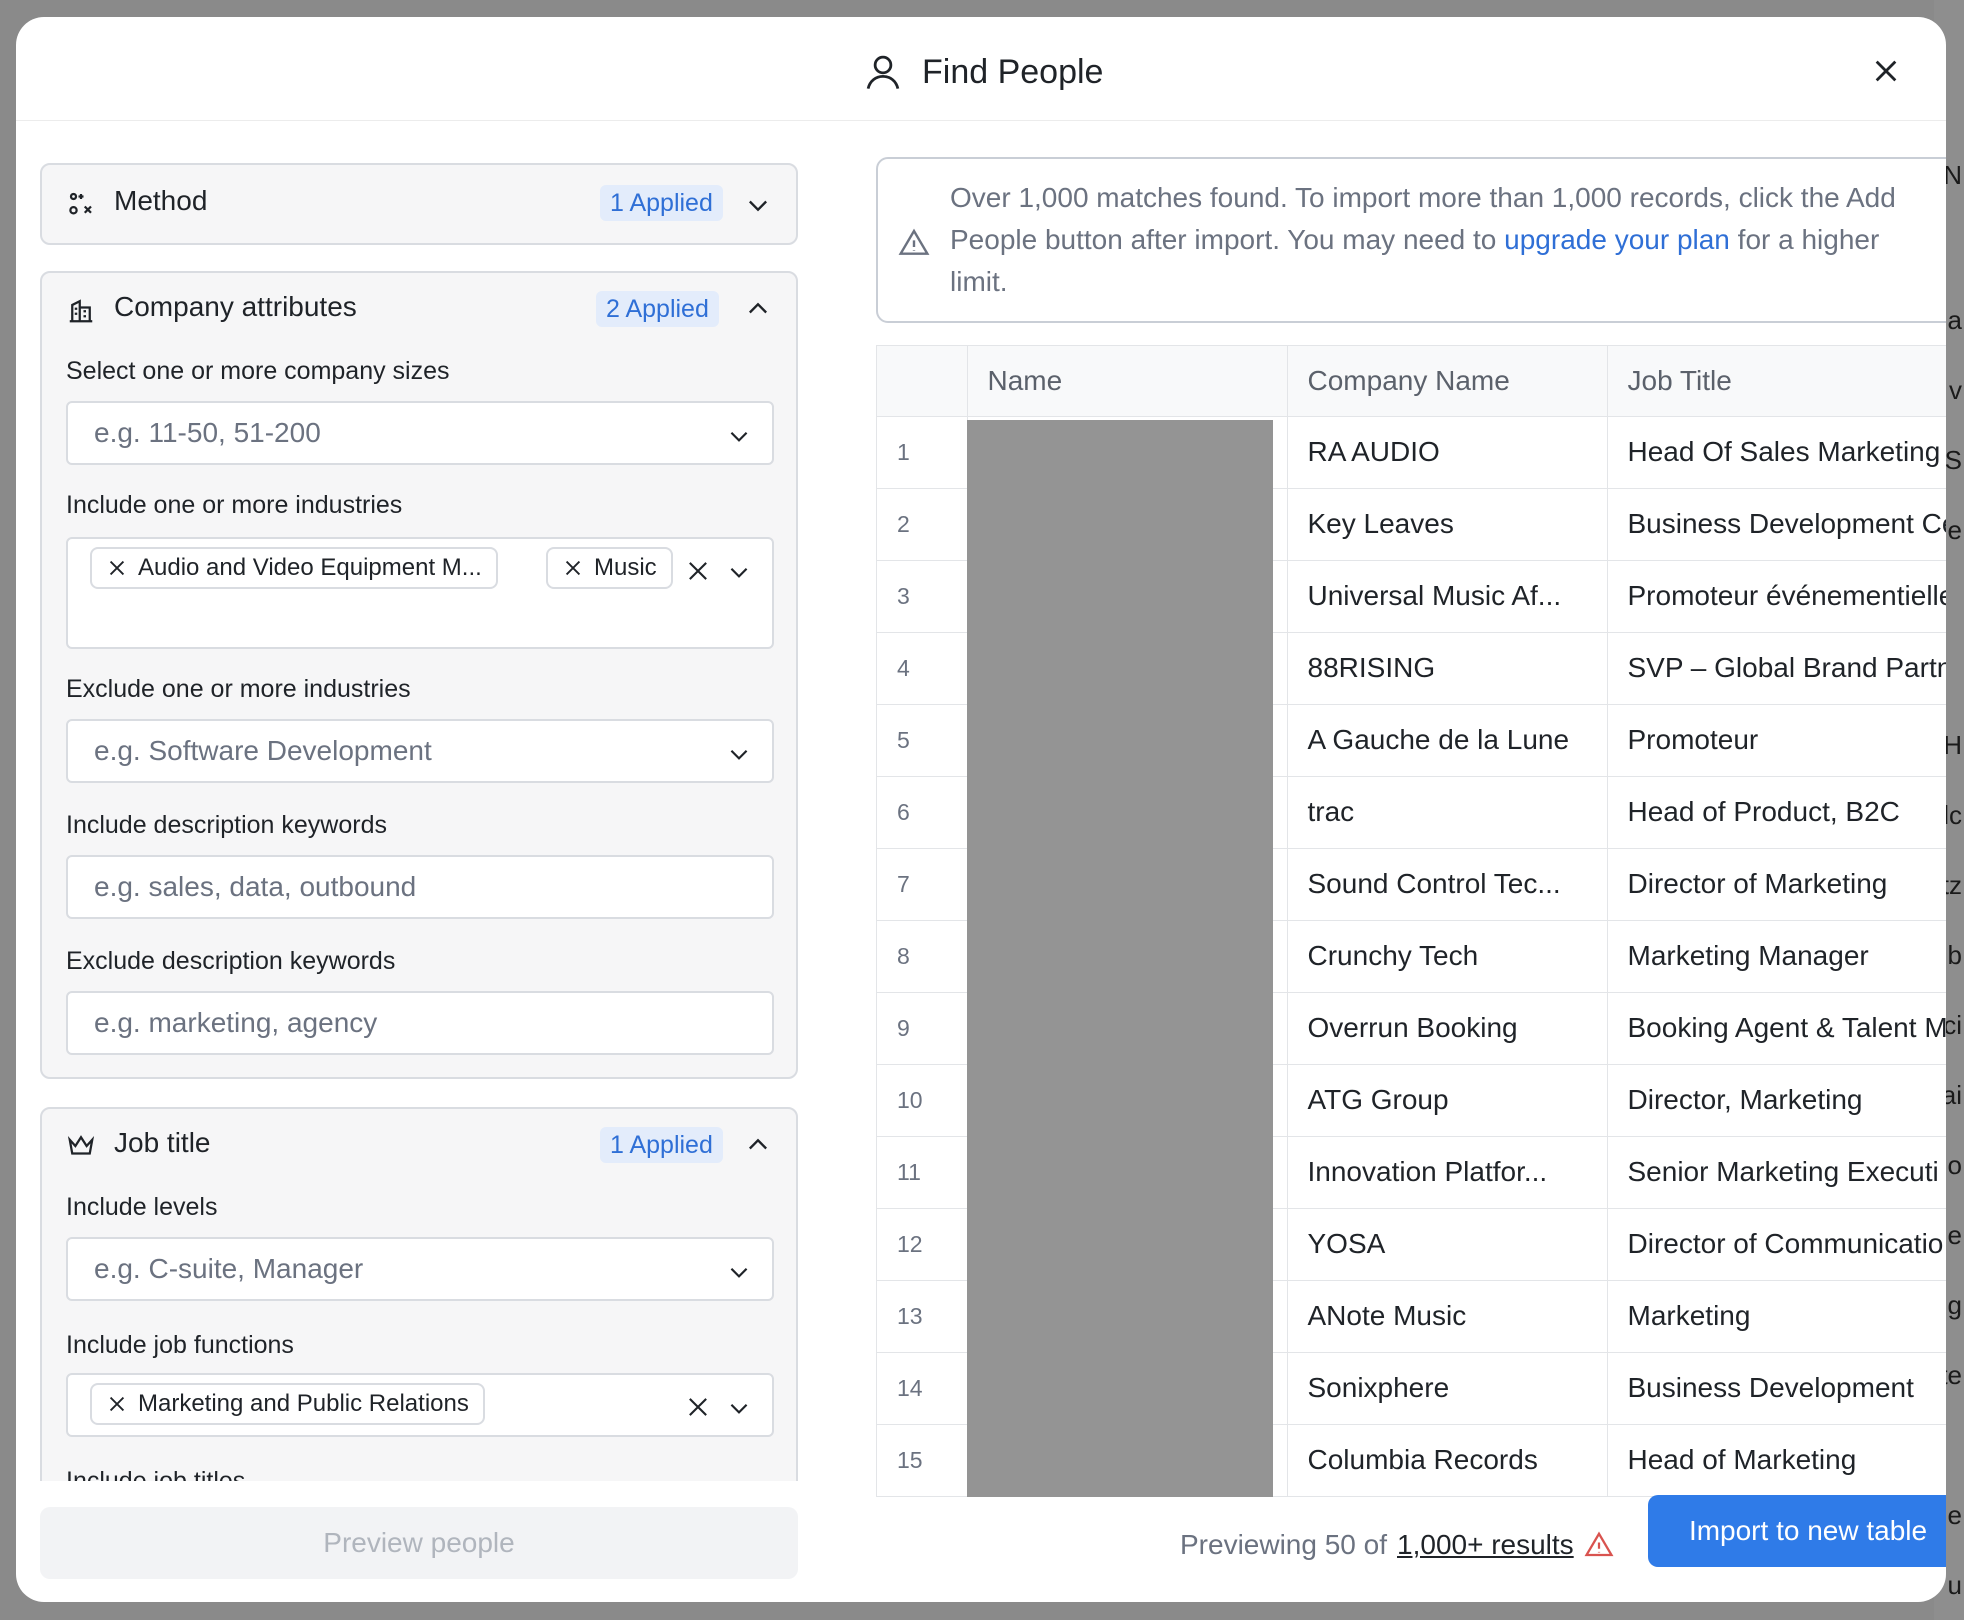 Image resolution: width=1964 pixels, height=1620 pixels. I want to click on company-cell: Columbia Records, so click(1447, 1460).